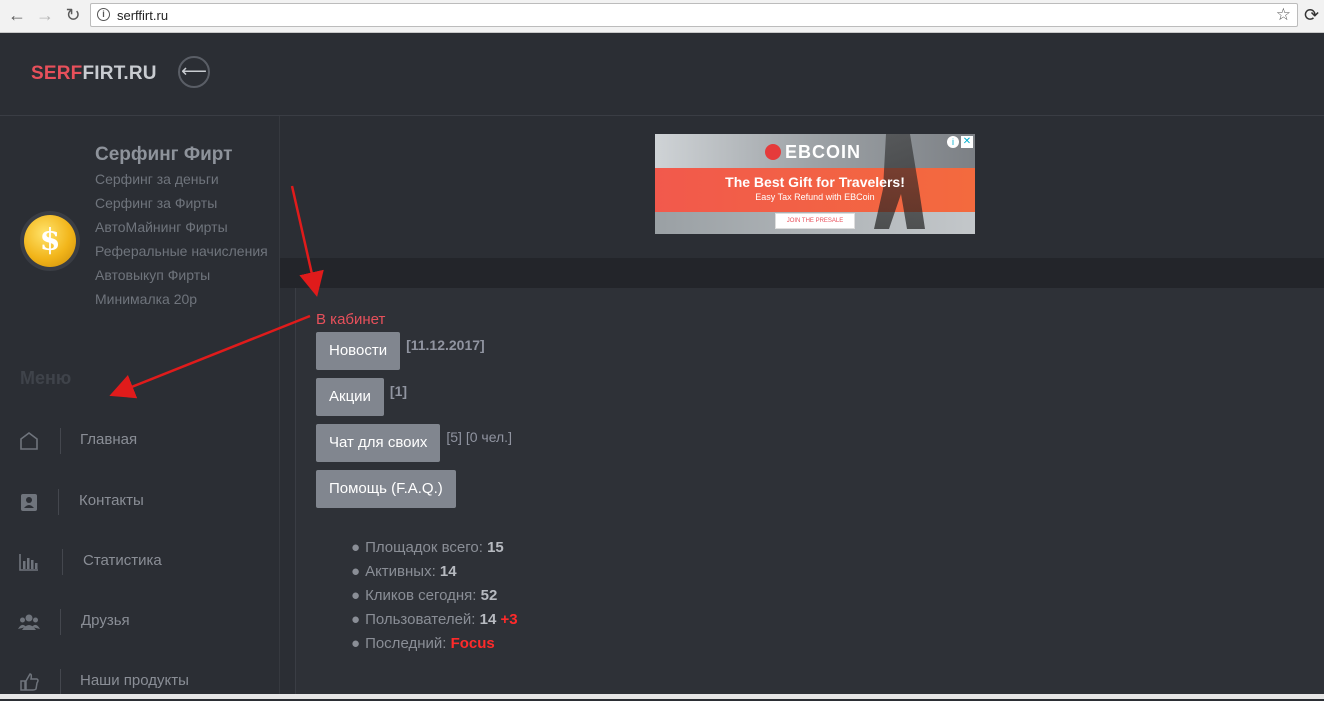  What do you see at coordinates (119, 73) in the screenshot?
I see `logo-part-firt: FIRT.RU` at bounding box center [119, 73].